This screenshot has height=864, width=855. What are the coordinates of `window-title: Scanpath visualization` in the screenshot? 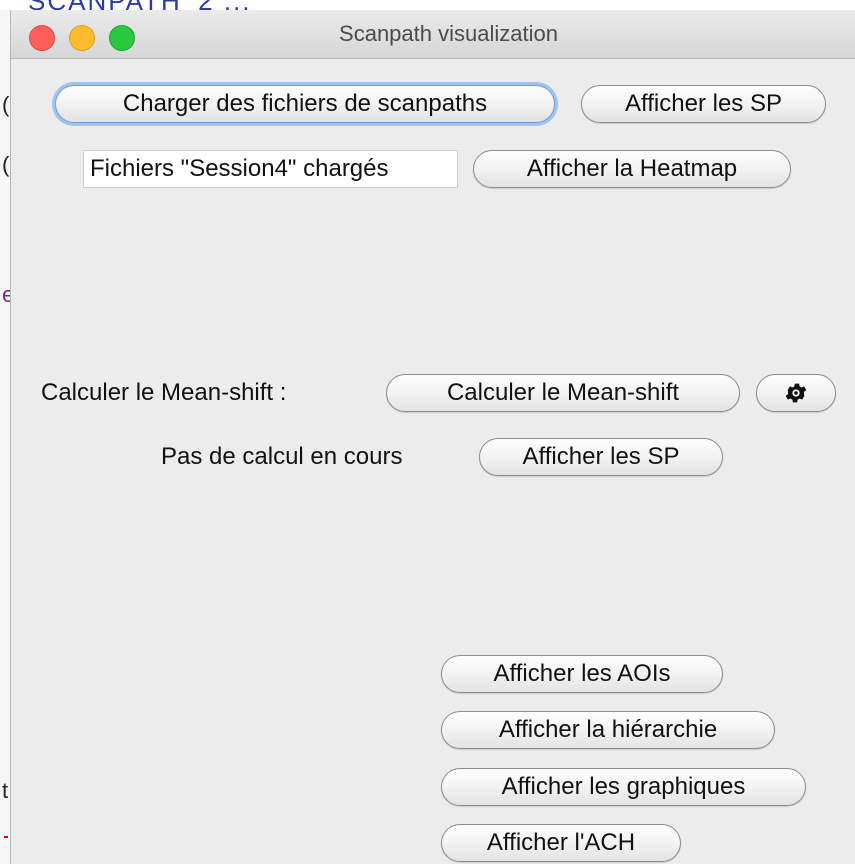 It's located at (448, 33).